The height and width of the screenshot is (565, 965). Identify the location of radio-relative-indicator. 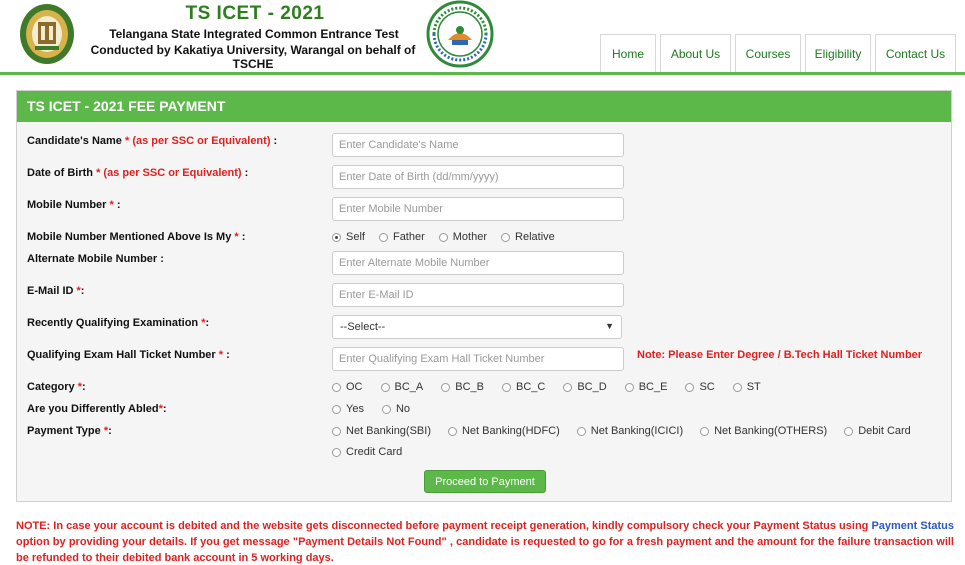
(506, 237).